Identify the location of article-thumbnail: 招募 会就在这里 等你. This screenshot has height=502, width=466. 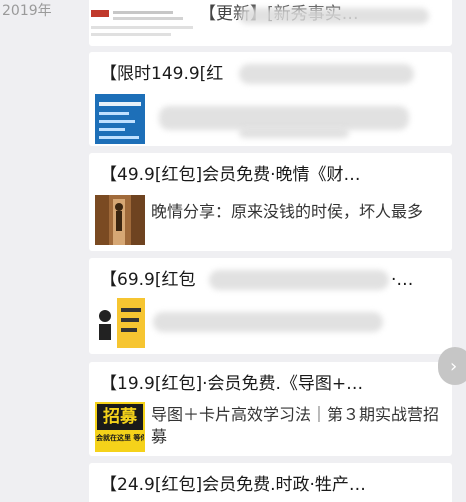
(120, 427).